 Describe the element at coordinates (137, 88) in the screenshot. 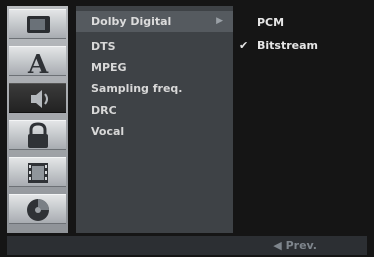

I see `menu-item-label: Sampling freq.` at that location.